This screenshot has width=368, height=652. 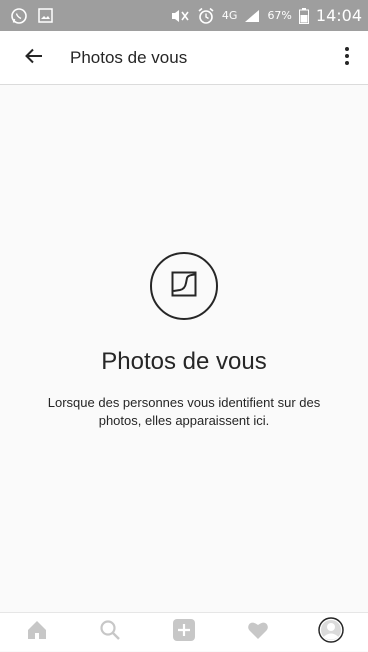 I want to click on more-options-button, so click(x=347, y=58).